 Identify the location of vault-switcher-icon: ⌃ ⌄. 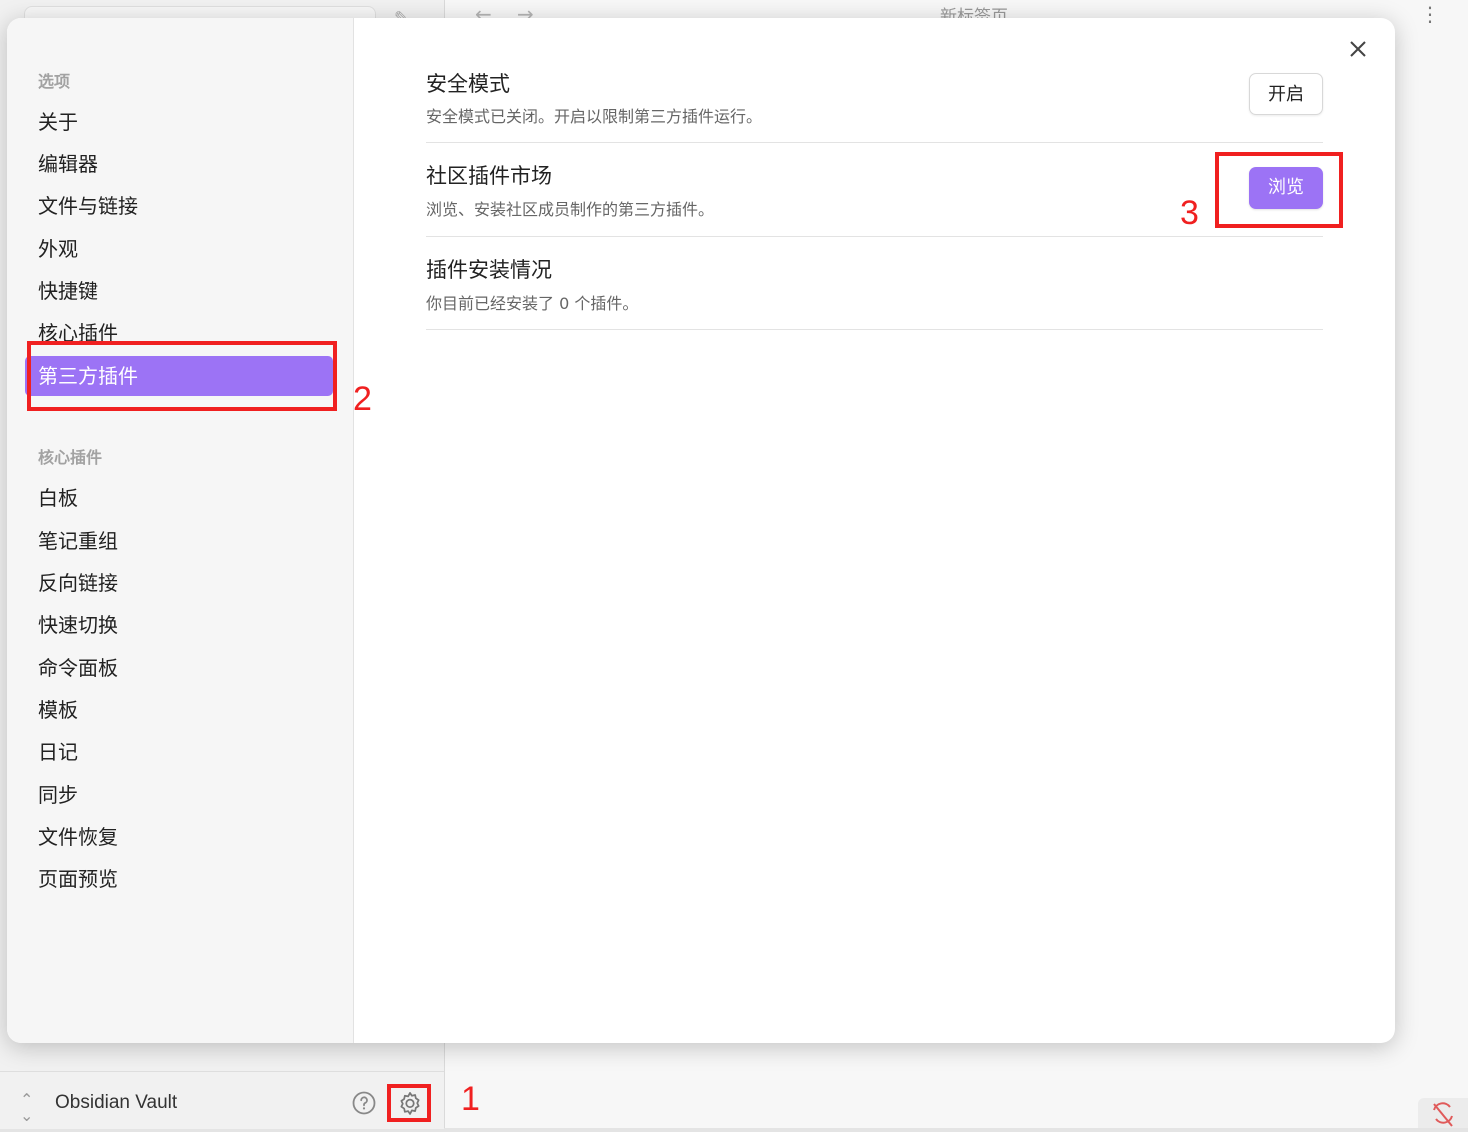
(26, 1108).